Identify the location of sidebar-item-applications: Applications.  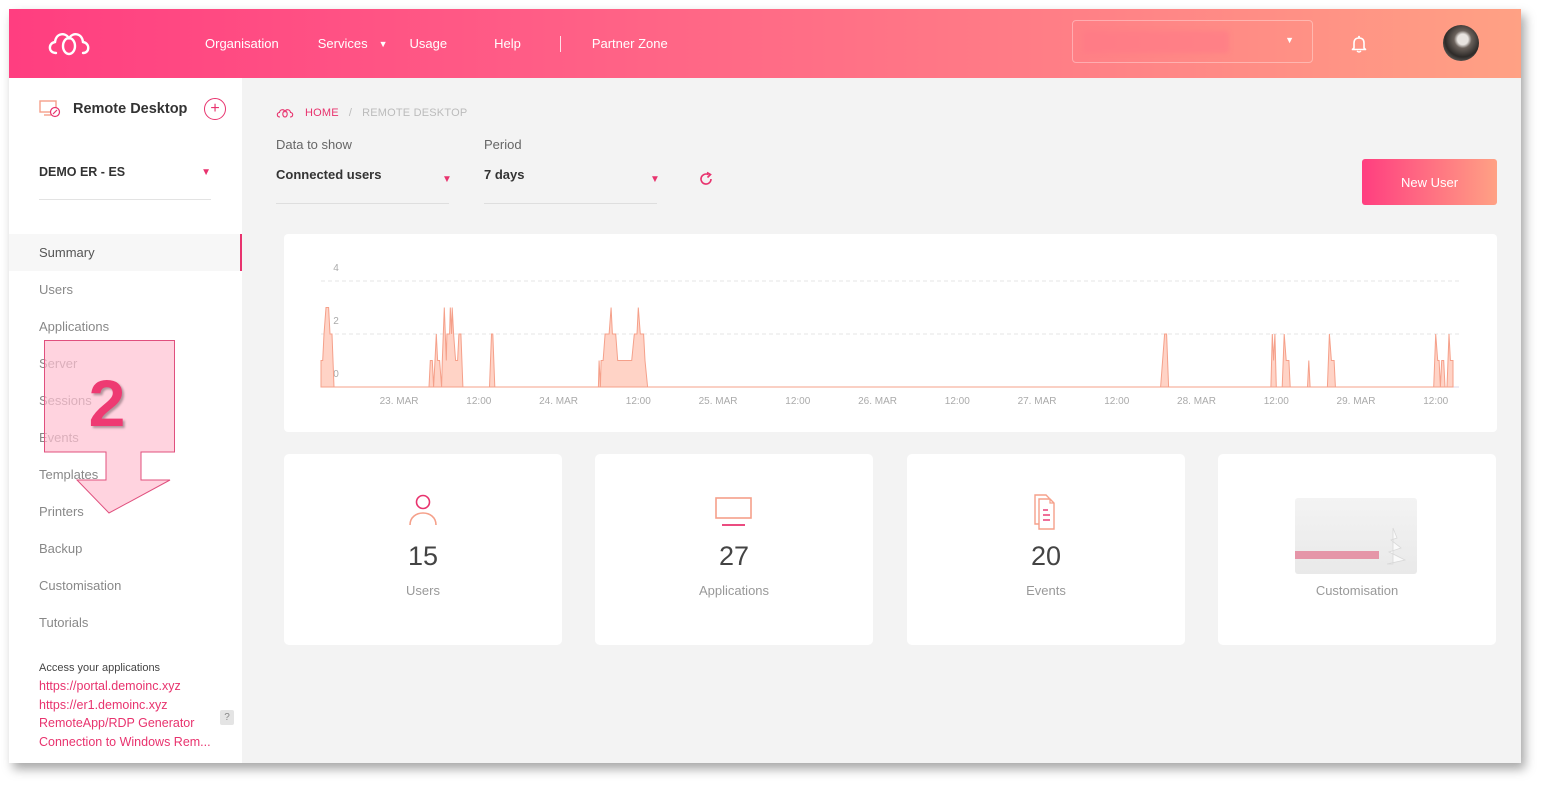
(125, 326).